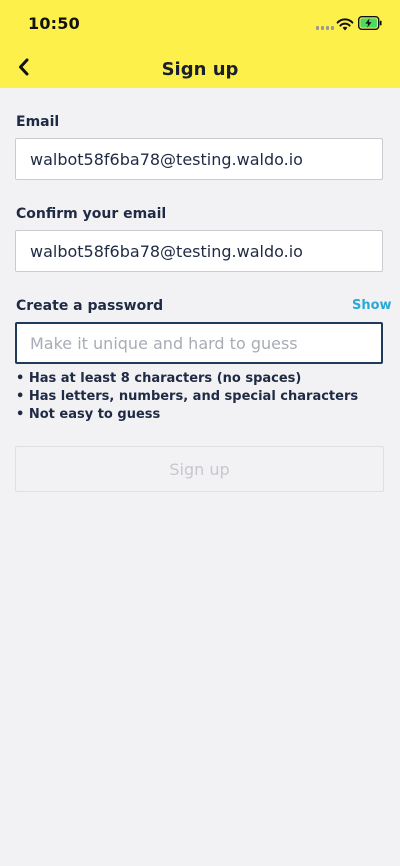 This screenshot has height=866, width=400. What do you see at coordinates (91, 214) in the screenshot?
I see `confirm-email-label: Confirm your email` at bounding box center [91, 214].